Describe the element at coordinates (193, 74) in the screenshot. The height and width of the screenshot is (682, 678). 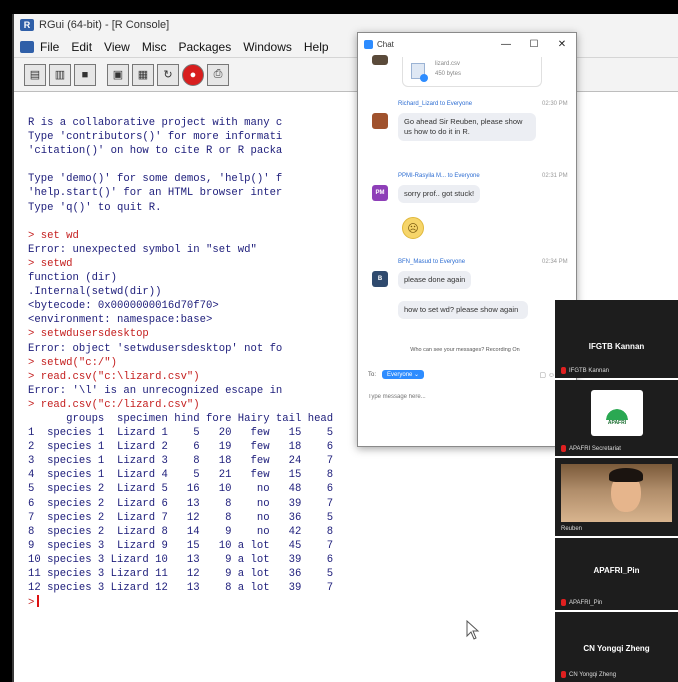
I see `stop-icon: ●` at that location.